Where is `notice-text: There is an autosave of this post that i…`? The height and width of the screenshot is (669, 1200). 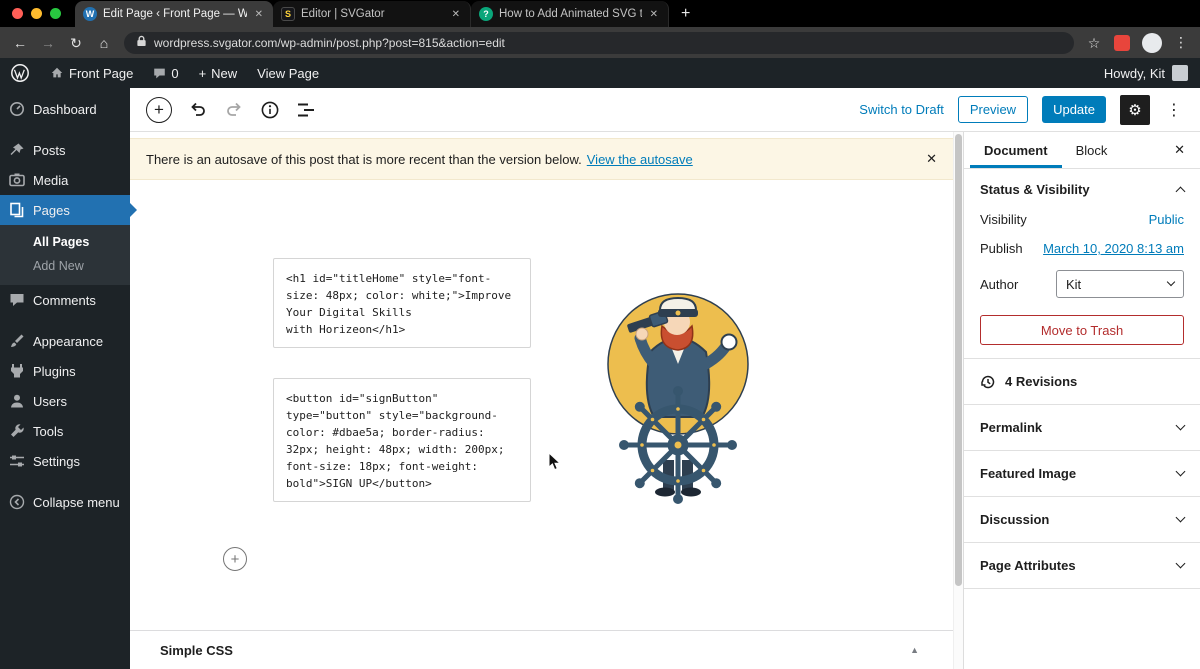 notice-text: There is an autosave of this post that i… is located at coordinates (364, 159).